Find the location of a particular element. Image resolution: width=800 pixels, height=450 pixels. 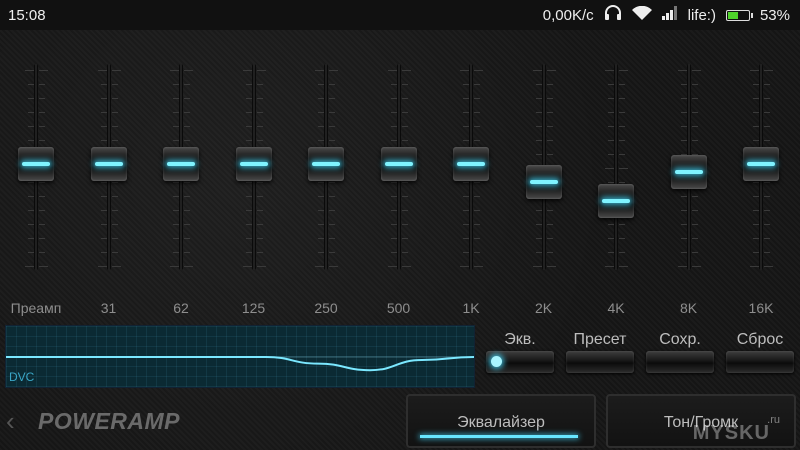

eq-band-5: 500 is located at coordinates (399, 175).